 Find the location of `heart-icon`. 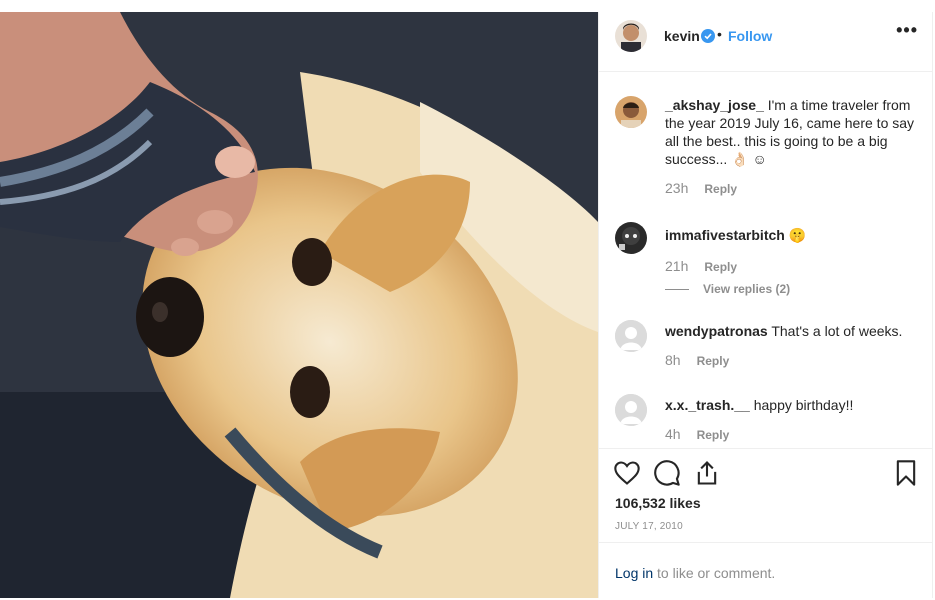

heart-icon is located at coordinates (627, 473).